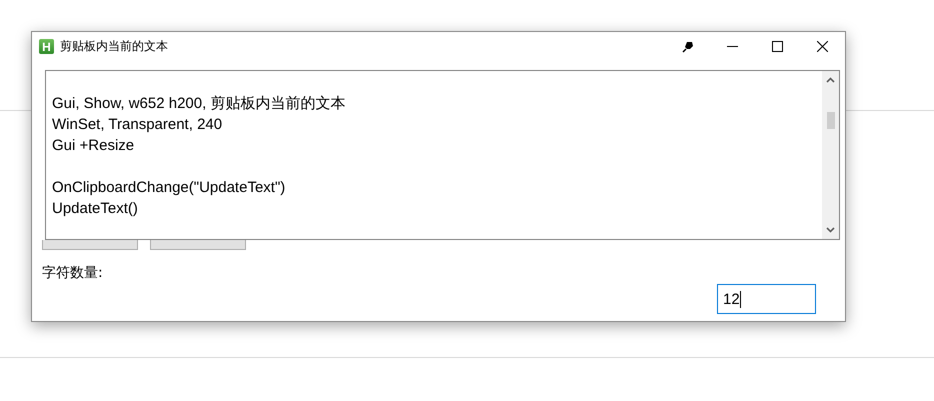 This screenshot has height=401, width=934. What do you see at coordinates (114, 46) in the screenshot?
I see `window-title: 剪贴板内当前的文本` at bounding box center [114, 46].